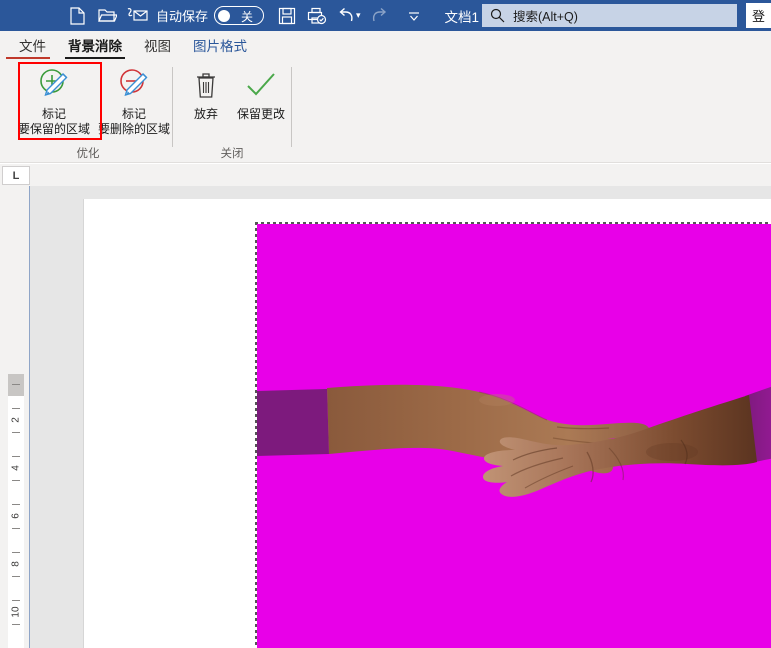 The height and width of the screenshot is (648, 771). Describe the element at coordinates (232, 125) in the screenshot. I see `ribbon-group-close: 放弃 保留更改 所有更改 关闭` at that location.